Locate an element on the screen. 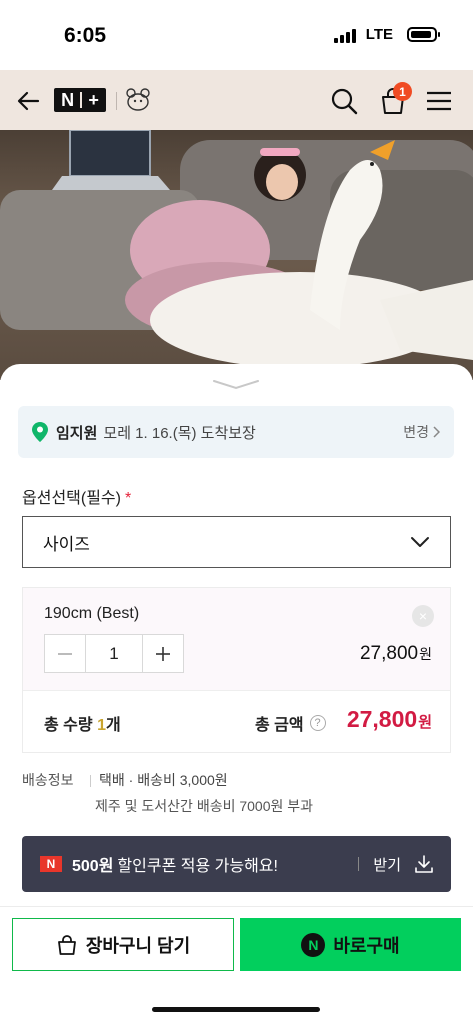 The image size is (473, 1024). shipping-label: 배송정보 is located at coordinates (48, 780).